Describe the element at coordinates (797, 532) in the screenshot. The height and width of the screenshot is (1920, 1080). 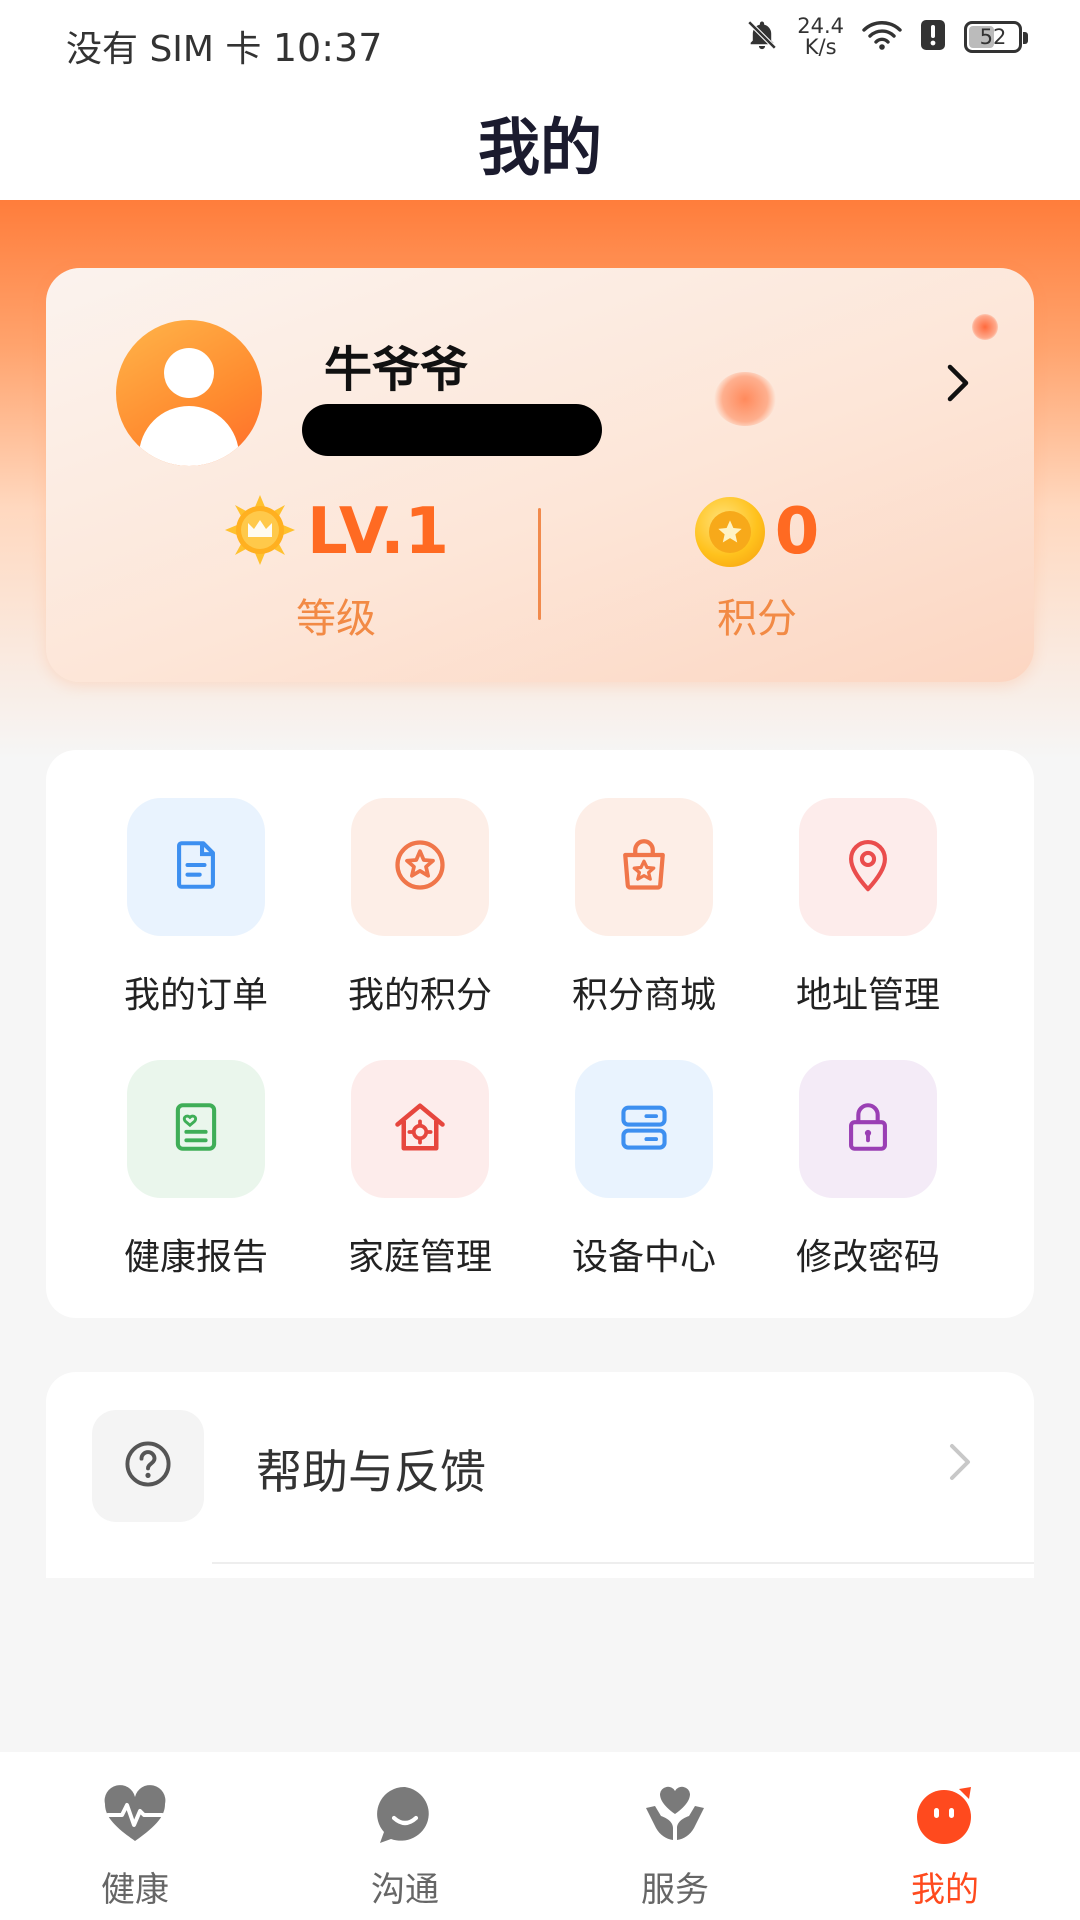
I see `points-value: 0` at that location.